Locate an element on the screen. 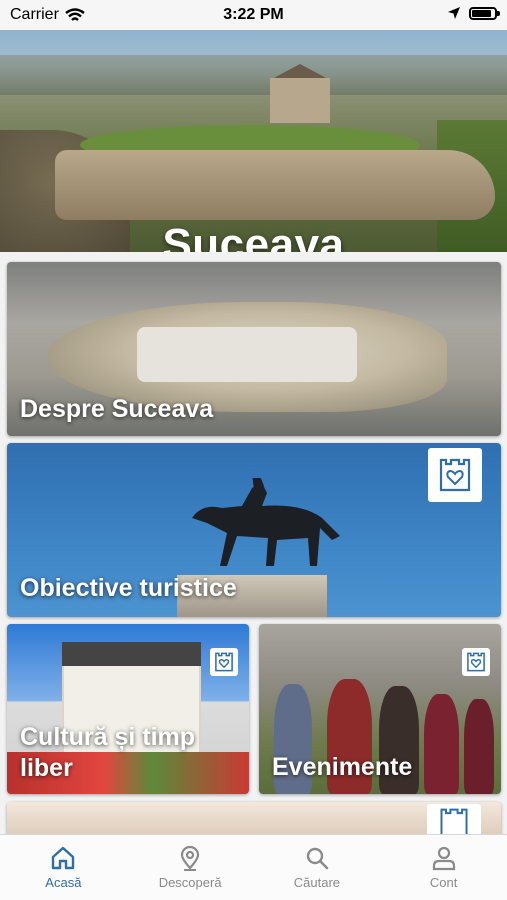 The height and width of the screenshot is (900, 507). card-image-building-roof is located at coordinates (131, 654).